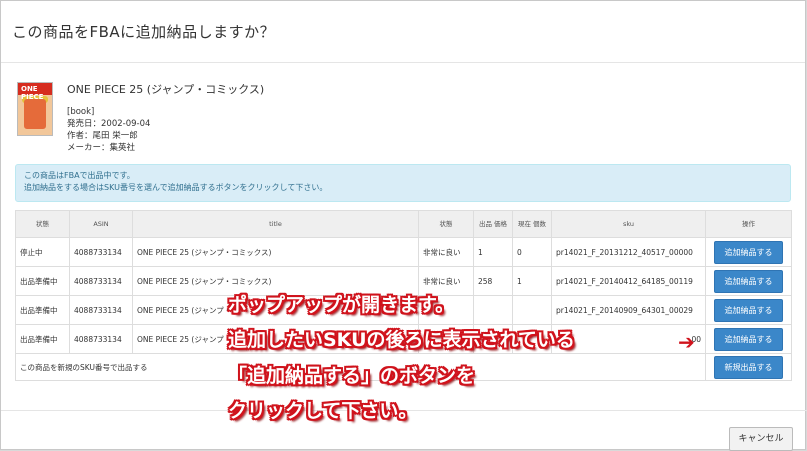 The image size is (807, 451). What do you see at coordinates (42, 224) in the screenshot?
I see `col-header-status: 状態` at bounding box center [42, 224].